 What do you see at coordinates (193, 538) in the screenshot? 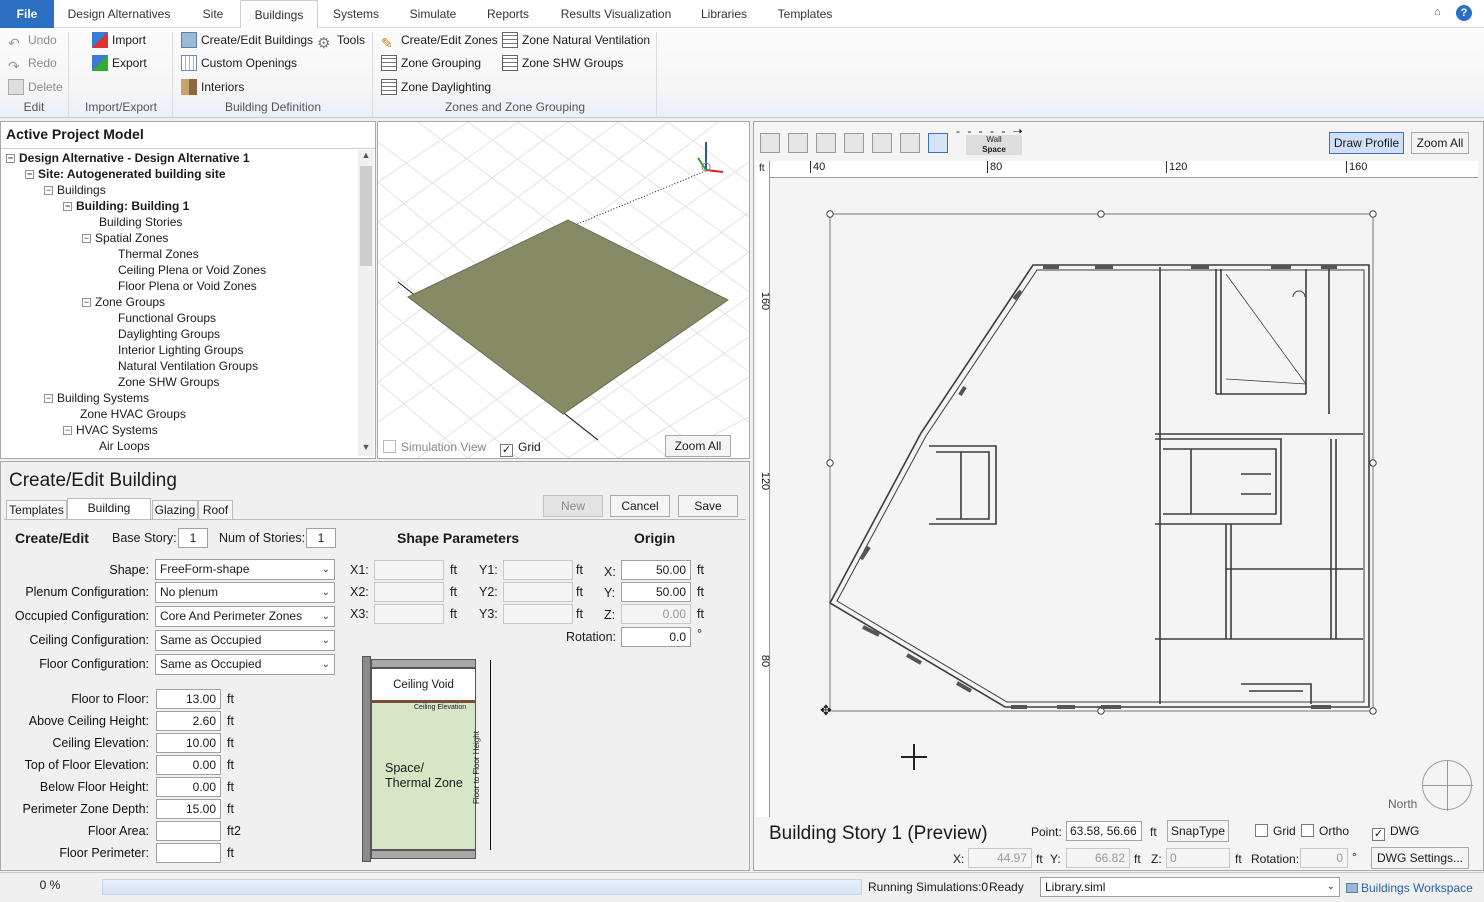
I see `base-story-input: 1` at bounding box center [193, 538].